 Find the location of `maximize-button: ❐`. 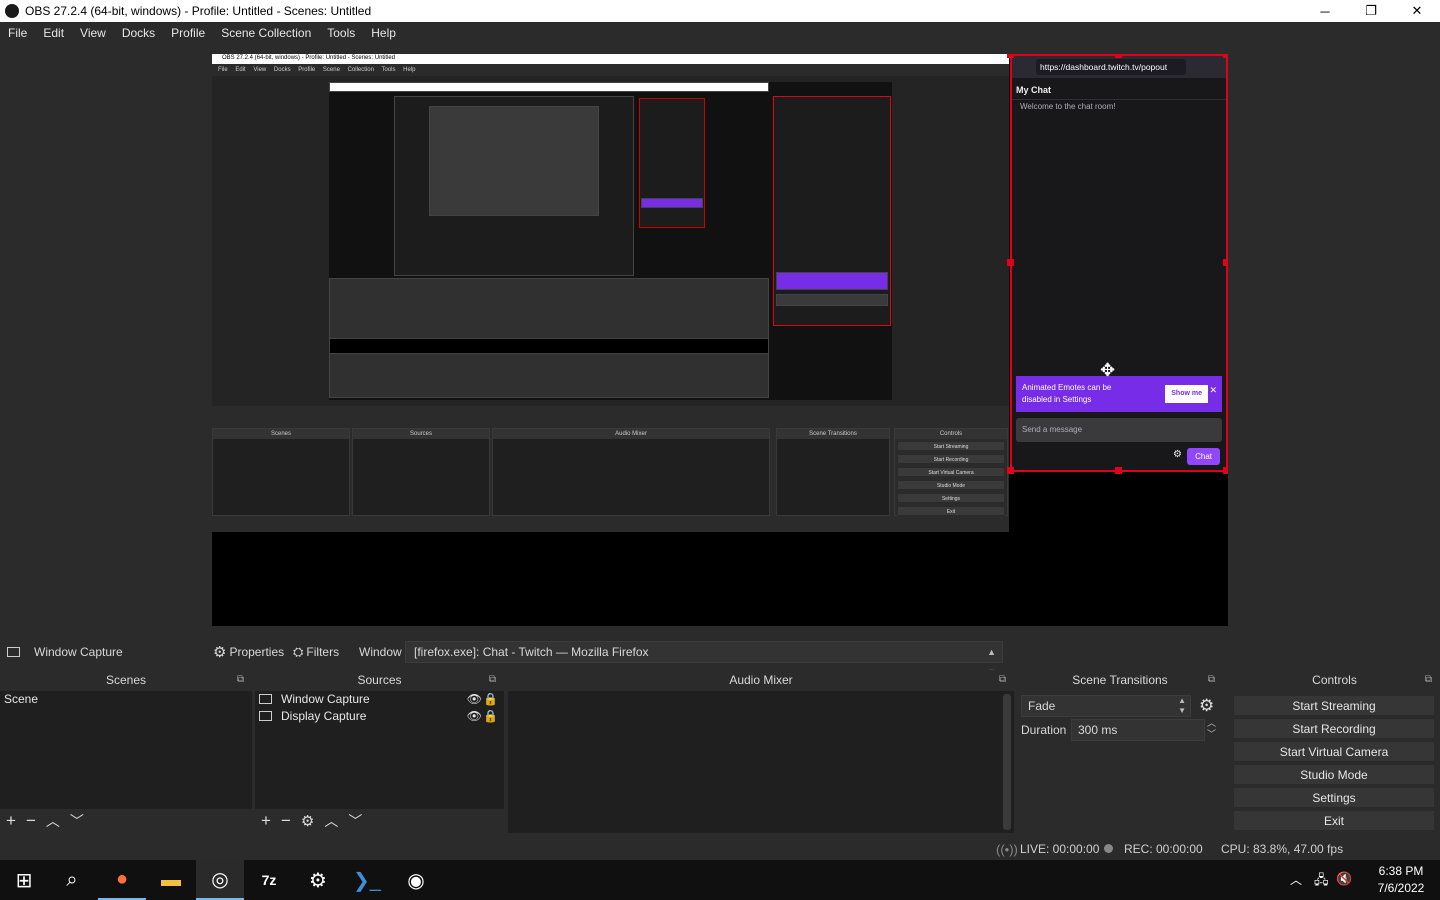

maximize-button: ❐ is located at coordinates (1371, 11).